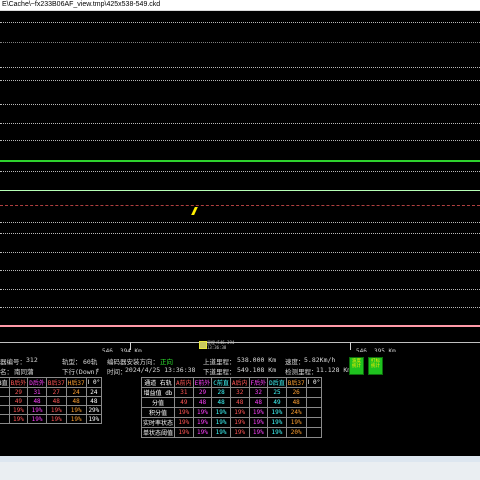 This screenshot has height=480, width=480. Describe the element at coordinates (51, 392) in the screenshot. I see `table-row: 29 31 27 24 24` at that location.